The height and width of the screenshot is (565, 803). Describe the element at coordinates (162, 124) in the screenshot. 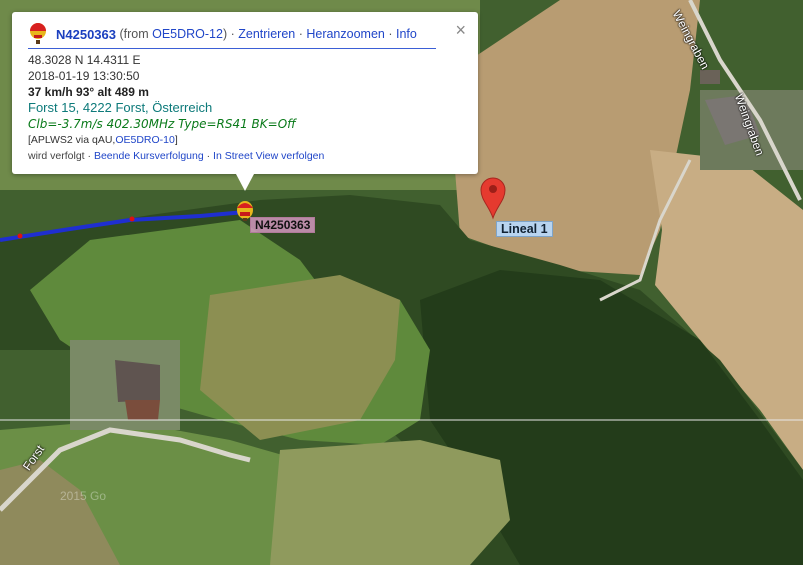

I see `telemetry-comment: Clb=-3.7m/s 402.30MHz Type=RS41 BK=Off` at that location.